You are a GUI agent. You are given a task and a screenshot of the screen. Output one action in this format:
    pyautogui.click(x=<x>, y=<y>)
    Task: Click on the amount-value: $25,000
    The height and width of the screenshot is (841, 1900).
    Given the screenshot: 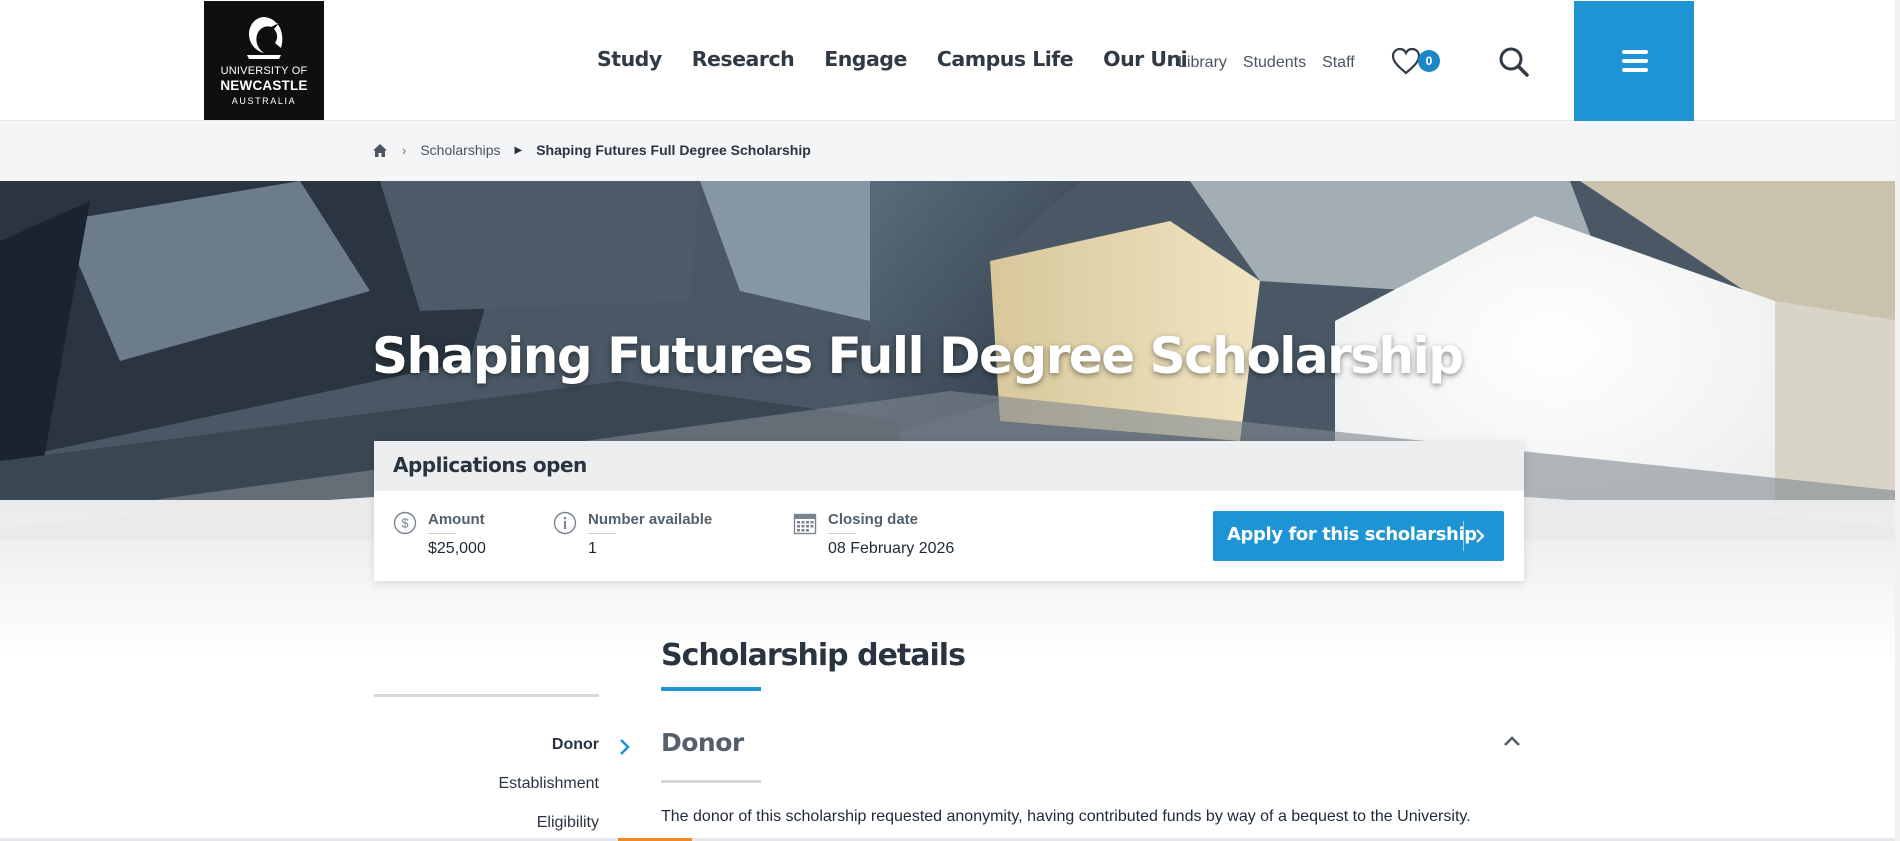 What is the action you would take?
    pyautogui.click(x=457, y=548)
    